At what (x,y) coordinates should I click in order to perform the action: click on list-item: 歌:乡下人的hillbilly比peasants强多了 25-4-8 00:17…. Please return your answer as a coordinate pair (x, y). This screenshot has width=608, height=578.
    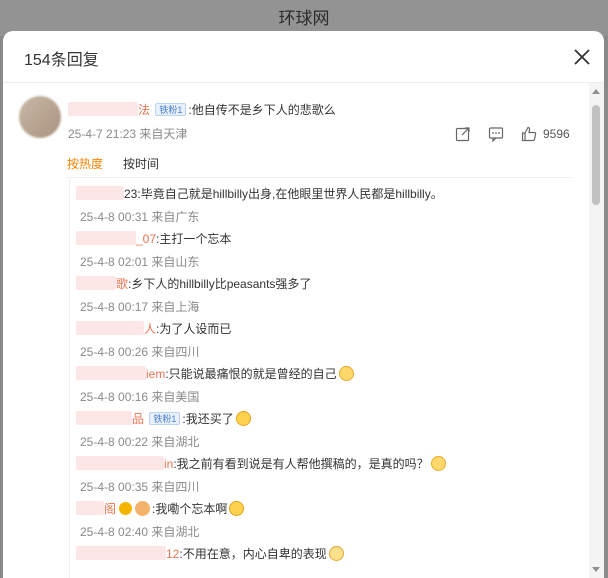
    Looking at the image, I should click on (329, 291).